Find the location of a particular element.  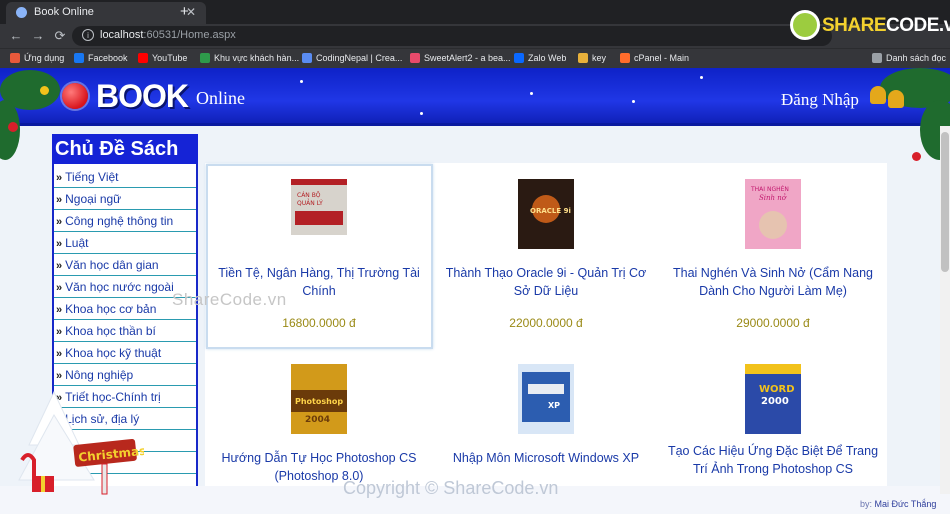

sidebar-item-khoa-hoc-ky-thuat: » Khoa học kỹ thuật is located at coordinates (125, 353).